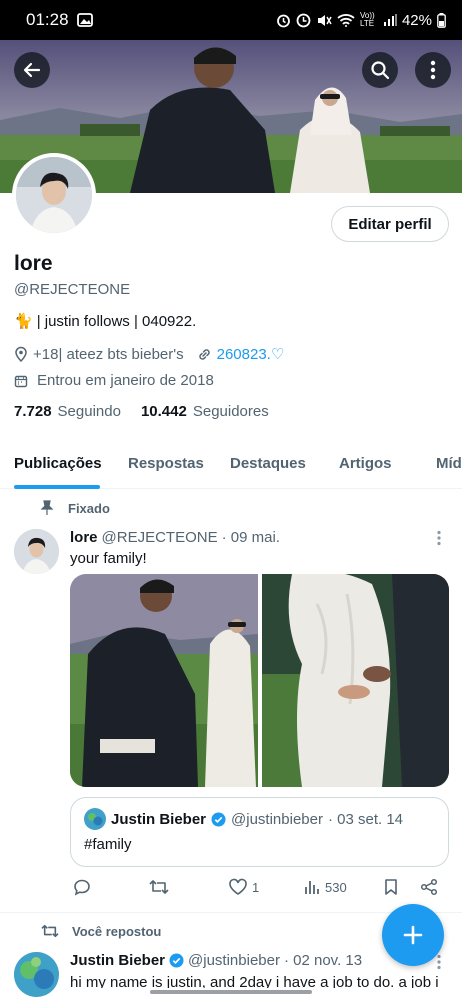  I want to click on profile-location: +18| ateez bts bieber's, so click(108, 354).